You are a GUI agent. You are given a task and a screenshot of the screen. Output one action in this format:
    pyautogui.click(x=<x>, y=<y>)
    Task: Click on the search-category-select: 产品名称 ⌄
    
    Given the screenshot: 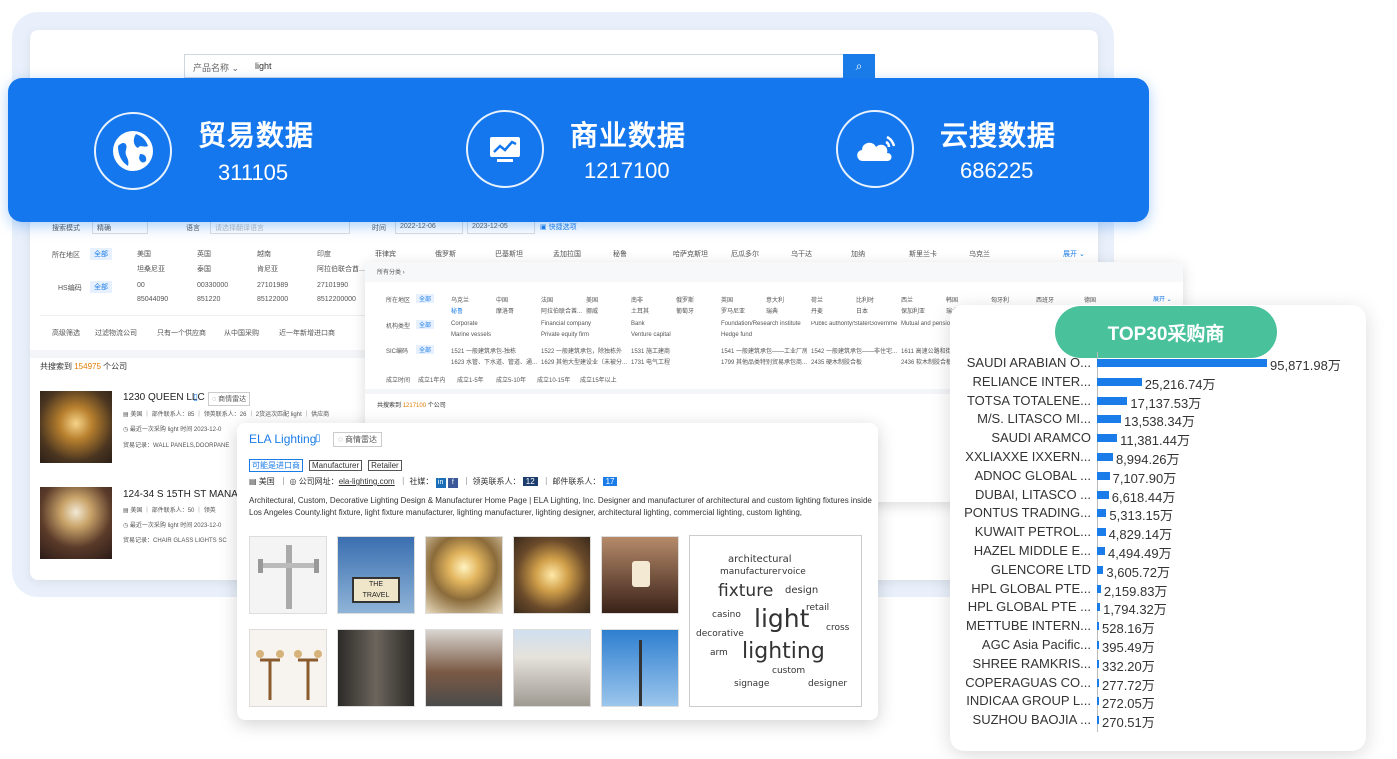 What is the action you would take?
    pyautogui.click(x=216, y=67)
    